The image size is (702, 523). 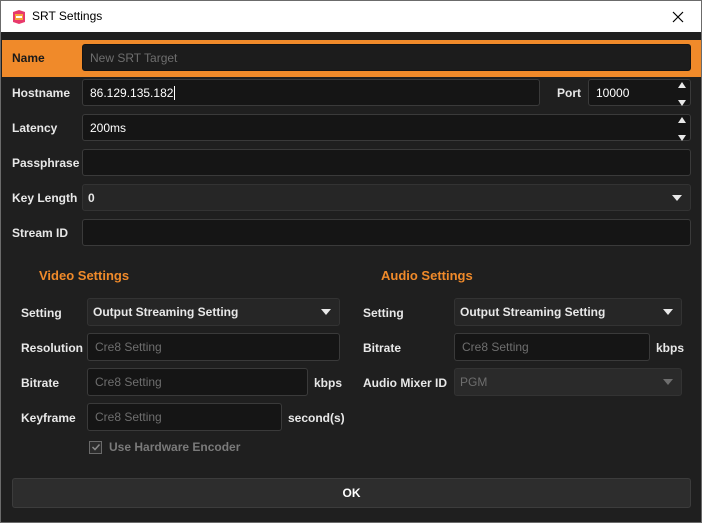 What do you see at coordinates (328, 383) in the screenshot?
I see `video-bitrate-unit: kbps` at bounding box center [328, 383].